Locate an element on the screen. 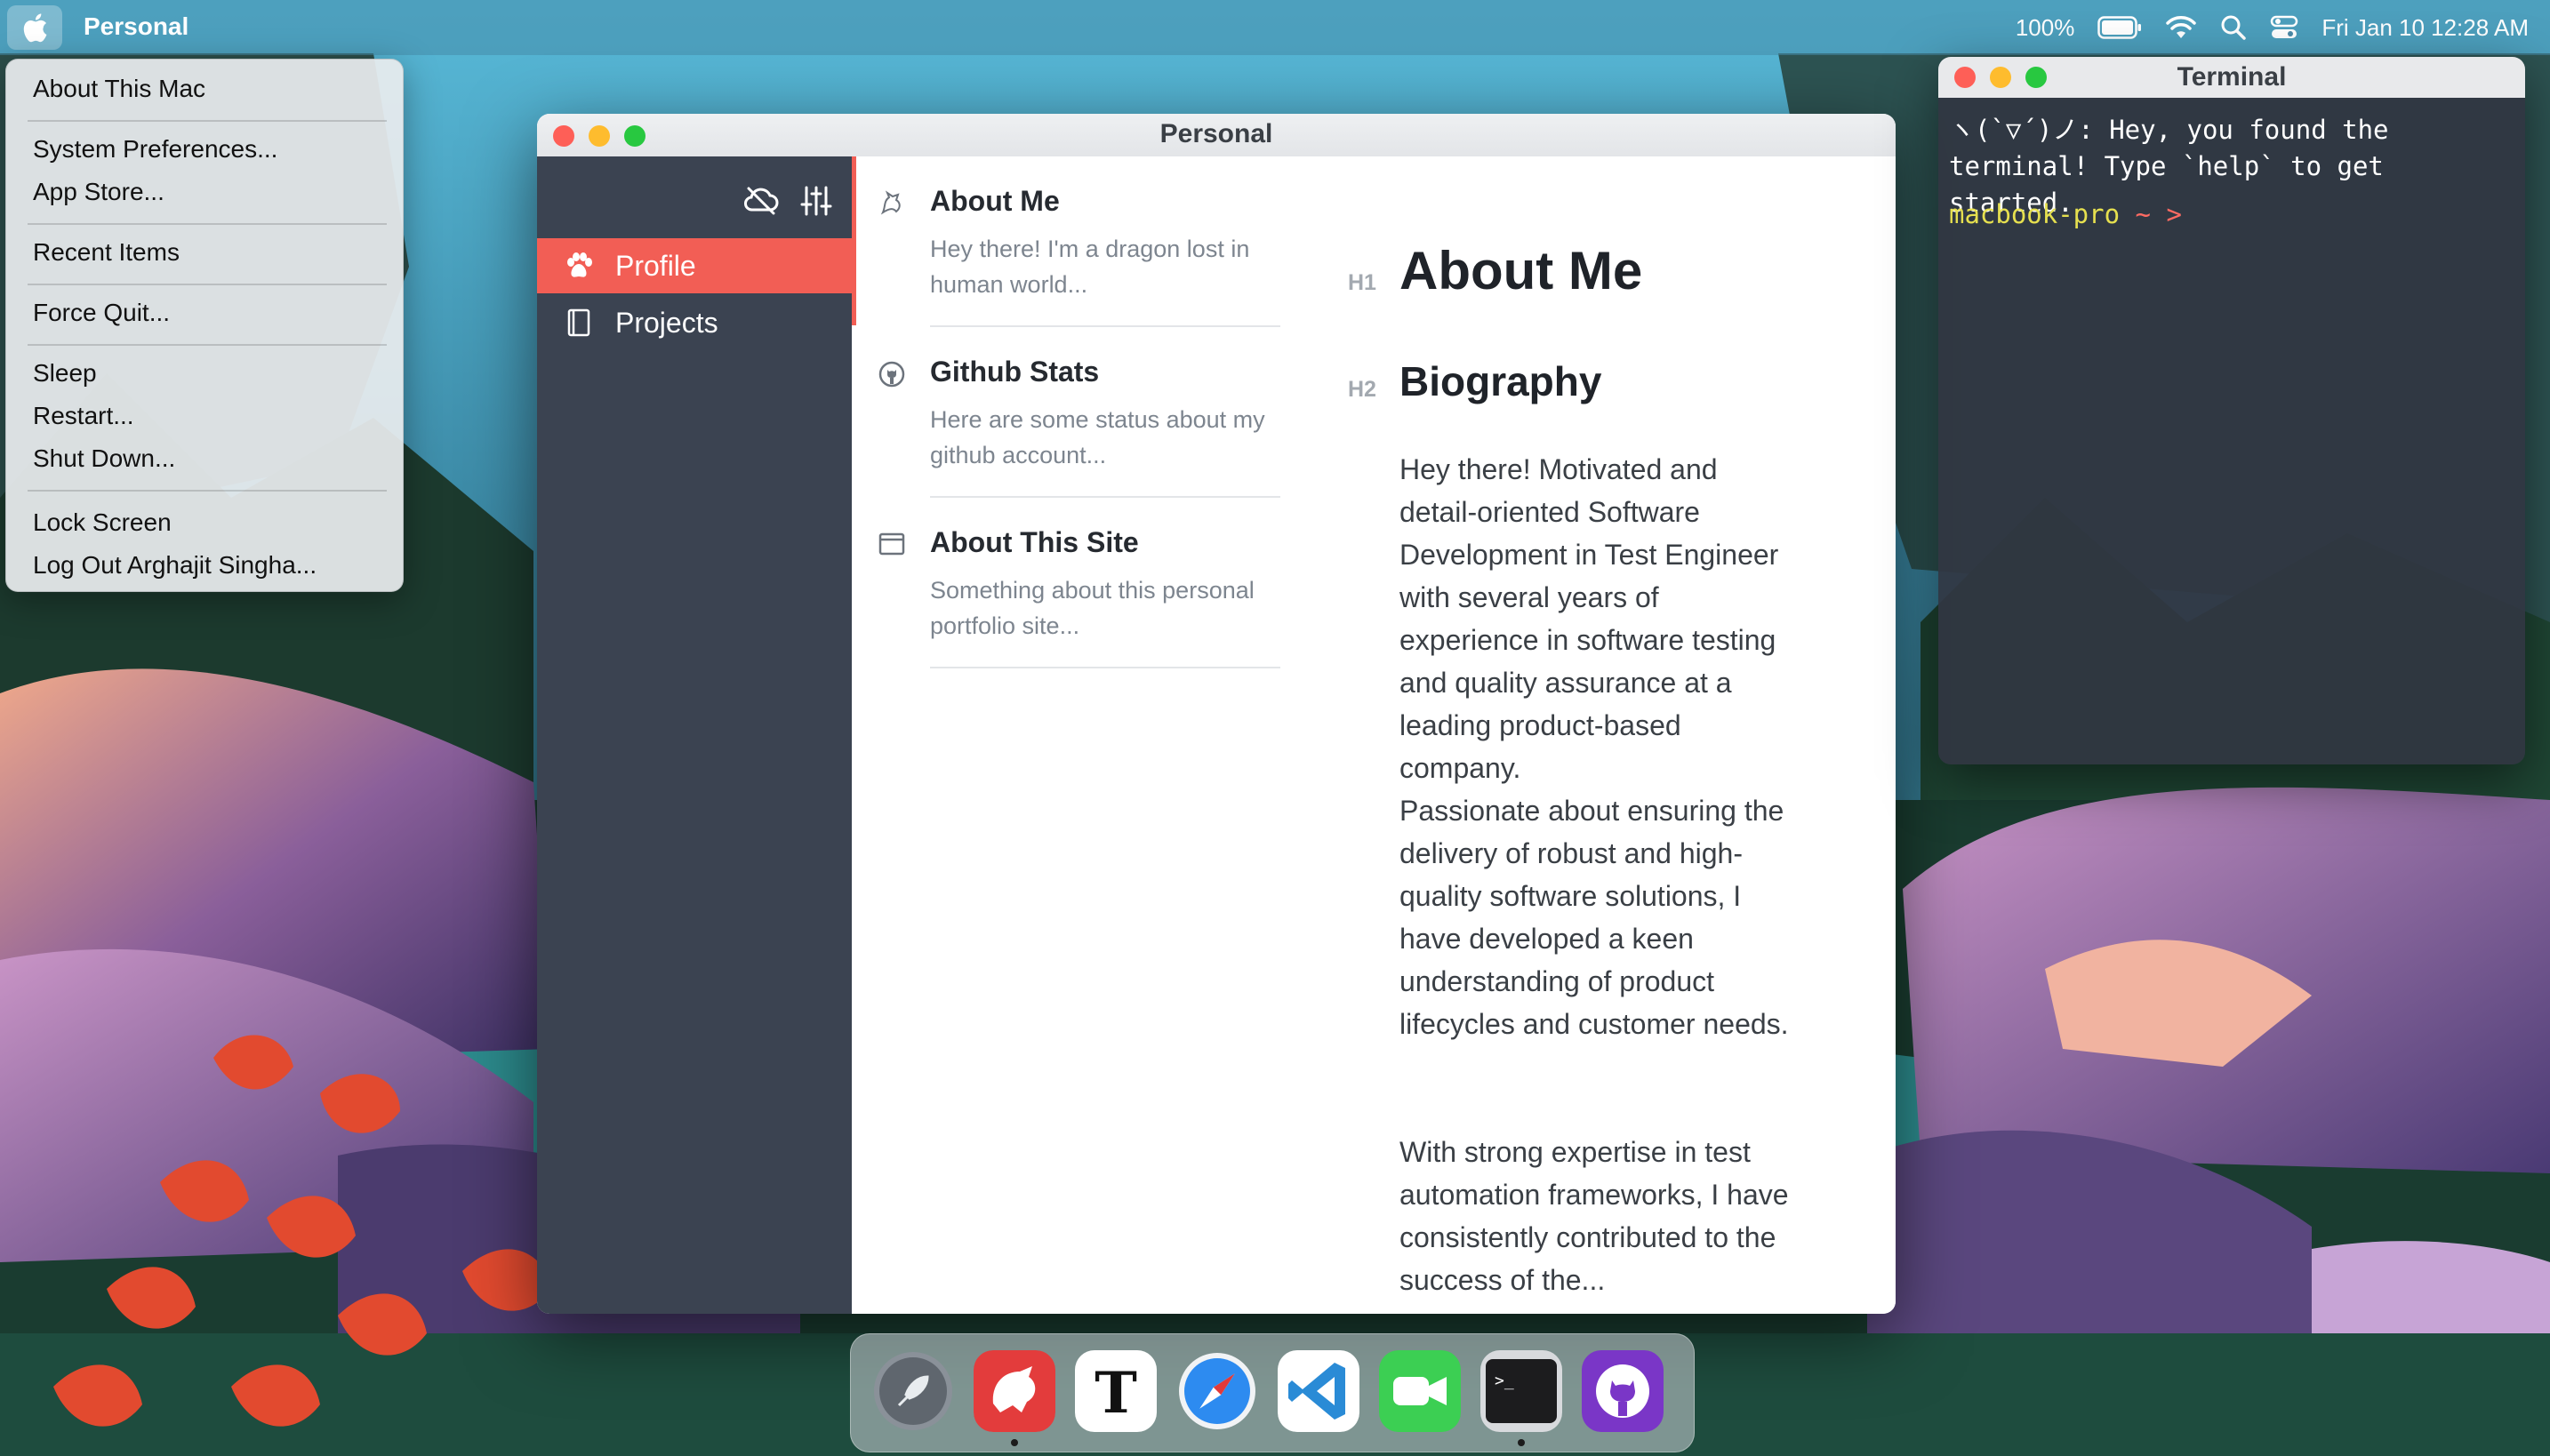 The height and width of the screenshot is (1456, 2550). sidebar-item-label: Profile is located at coordinates (655, 265).